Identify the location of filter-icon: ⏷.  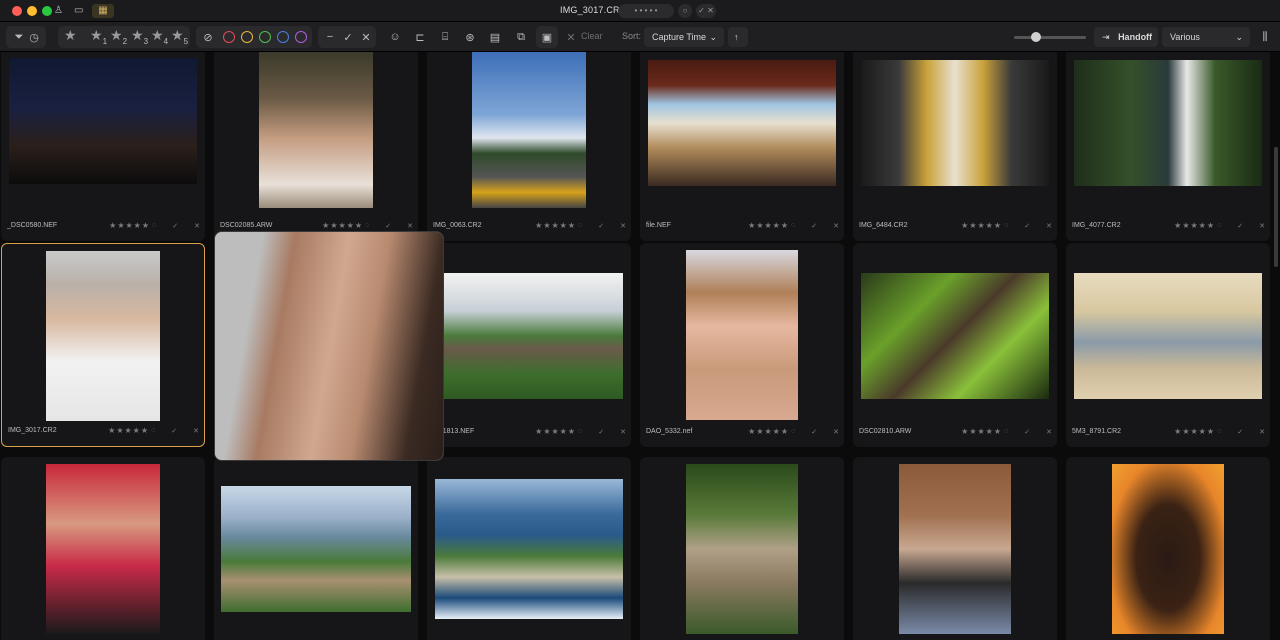
(19, 37).